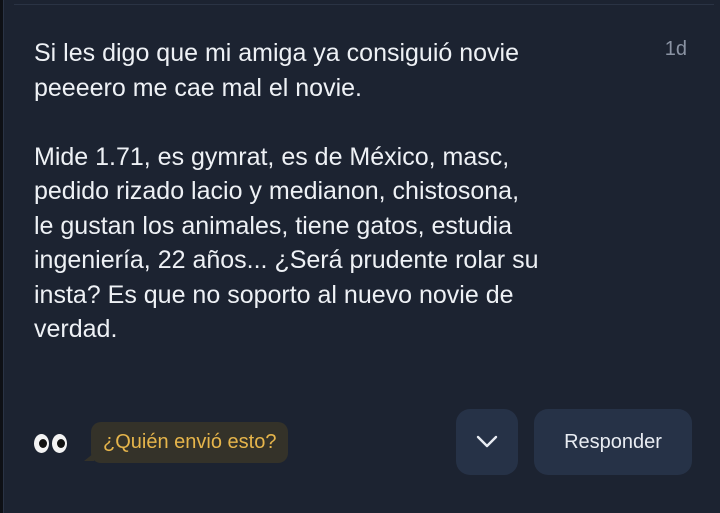 This screenshot has height=513, width=720. Describe the element at coordinates (41, 443) in the screenshot. I see `eye-left` at that location.